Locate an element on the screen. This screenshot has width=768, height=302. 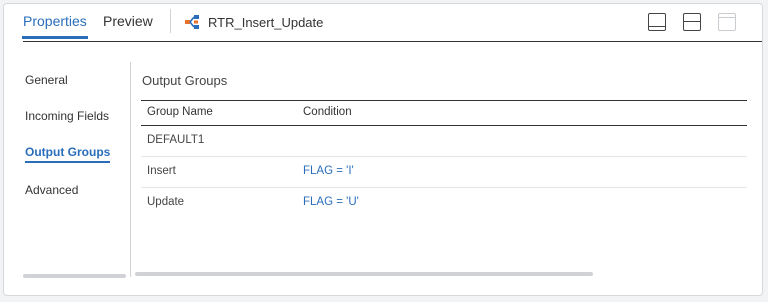
panel-header: Properties Preview RTR_Insert_Update is located at coordinates (383, 23).